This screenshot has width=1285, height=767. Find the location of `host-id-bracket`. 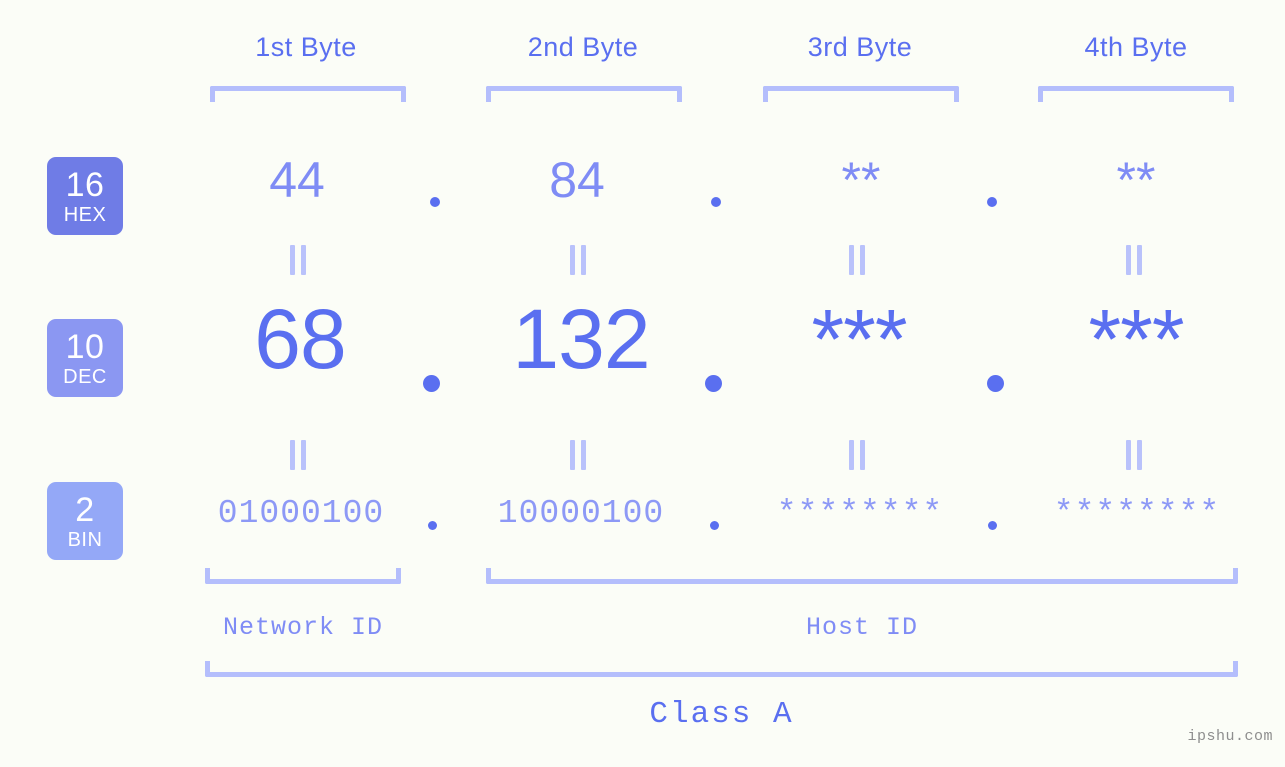

host-id-bracket is located at coordinates (862, 576).